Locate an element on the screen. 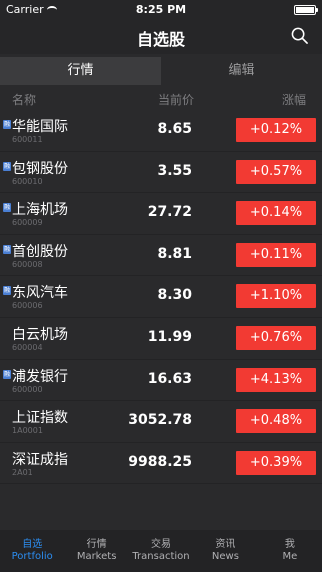  tabbar-label-en: Portfolio is located at coordinates (32, 556).